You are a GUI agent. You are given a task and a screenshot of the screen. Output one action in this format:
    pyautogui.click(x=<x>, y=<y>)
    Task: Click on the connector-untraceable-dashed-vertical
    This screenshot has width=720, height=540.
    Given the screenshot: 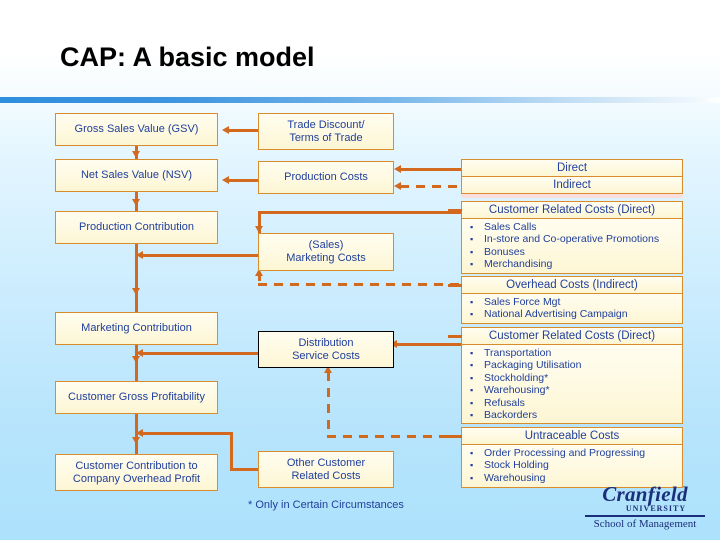 What is the action you would take?
    pyautogui.click(x=328, y=405)
    